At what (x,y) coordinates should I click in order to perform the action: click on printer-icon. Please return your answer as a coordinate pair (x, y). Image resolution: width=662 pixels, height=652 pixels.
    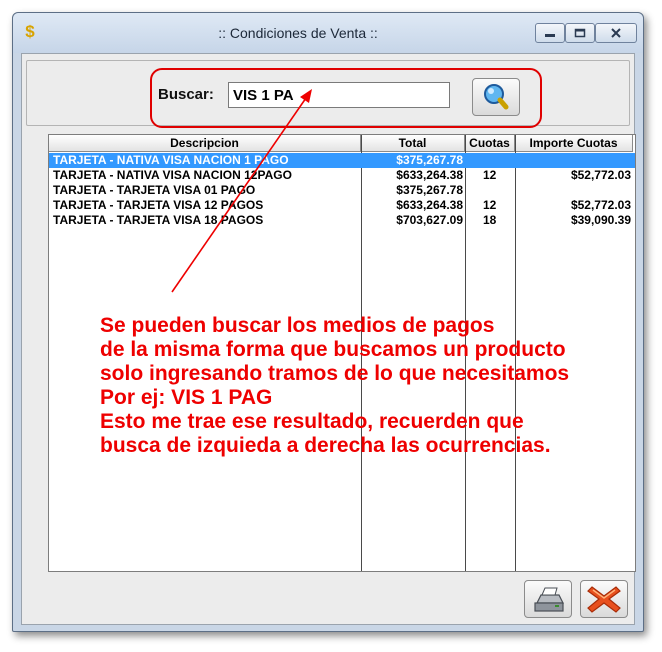
    Looking at the image, I should click on (549, 599).